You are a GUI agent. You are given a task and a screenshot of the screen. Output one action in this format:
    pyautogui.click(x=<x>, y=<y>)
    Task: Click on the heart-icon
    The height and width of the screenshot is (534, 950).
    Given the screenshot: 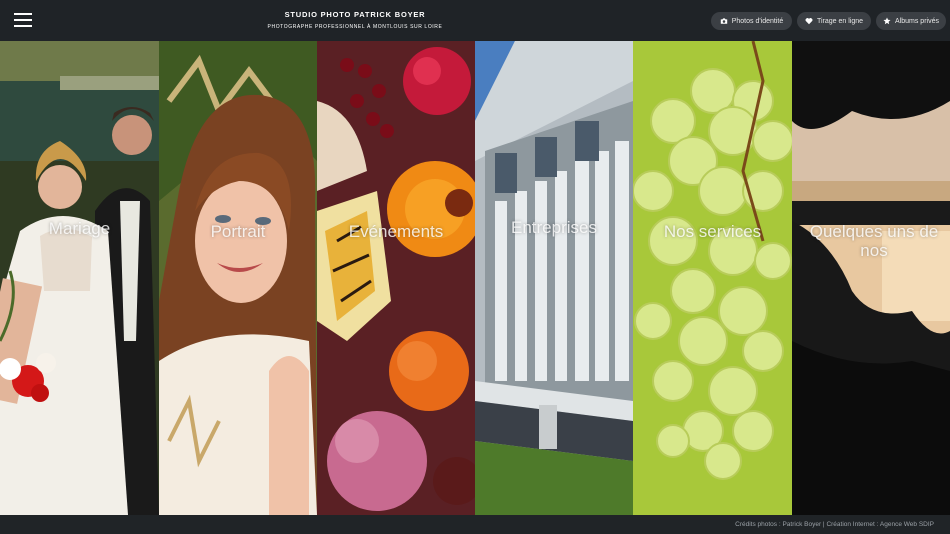 What is the action you would take?
    pyautogui.click(x=809, y=21)
    